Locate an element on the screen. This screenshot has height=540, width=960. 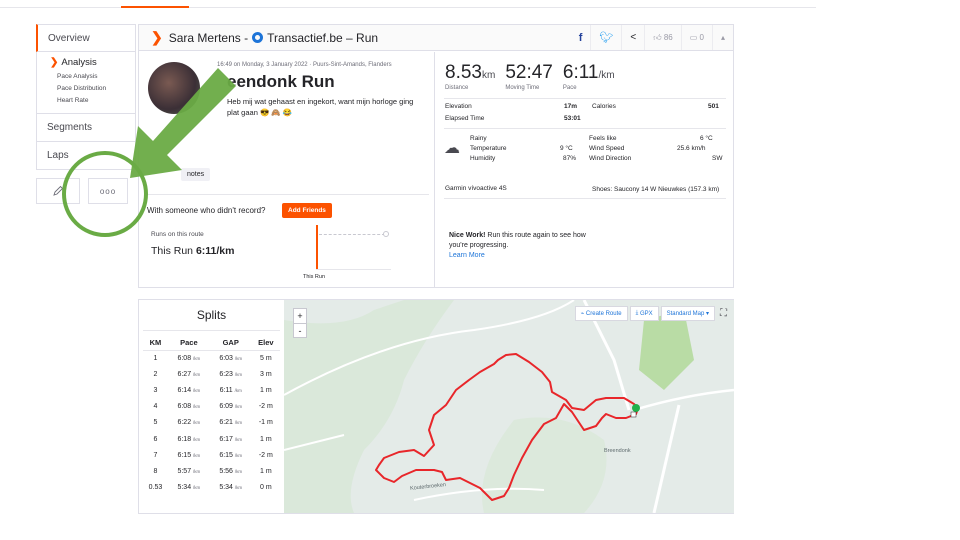
split-km: 8 is located at coordinates (155, 471).